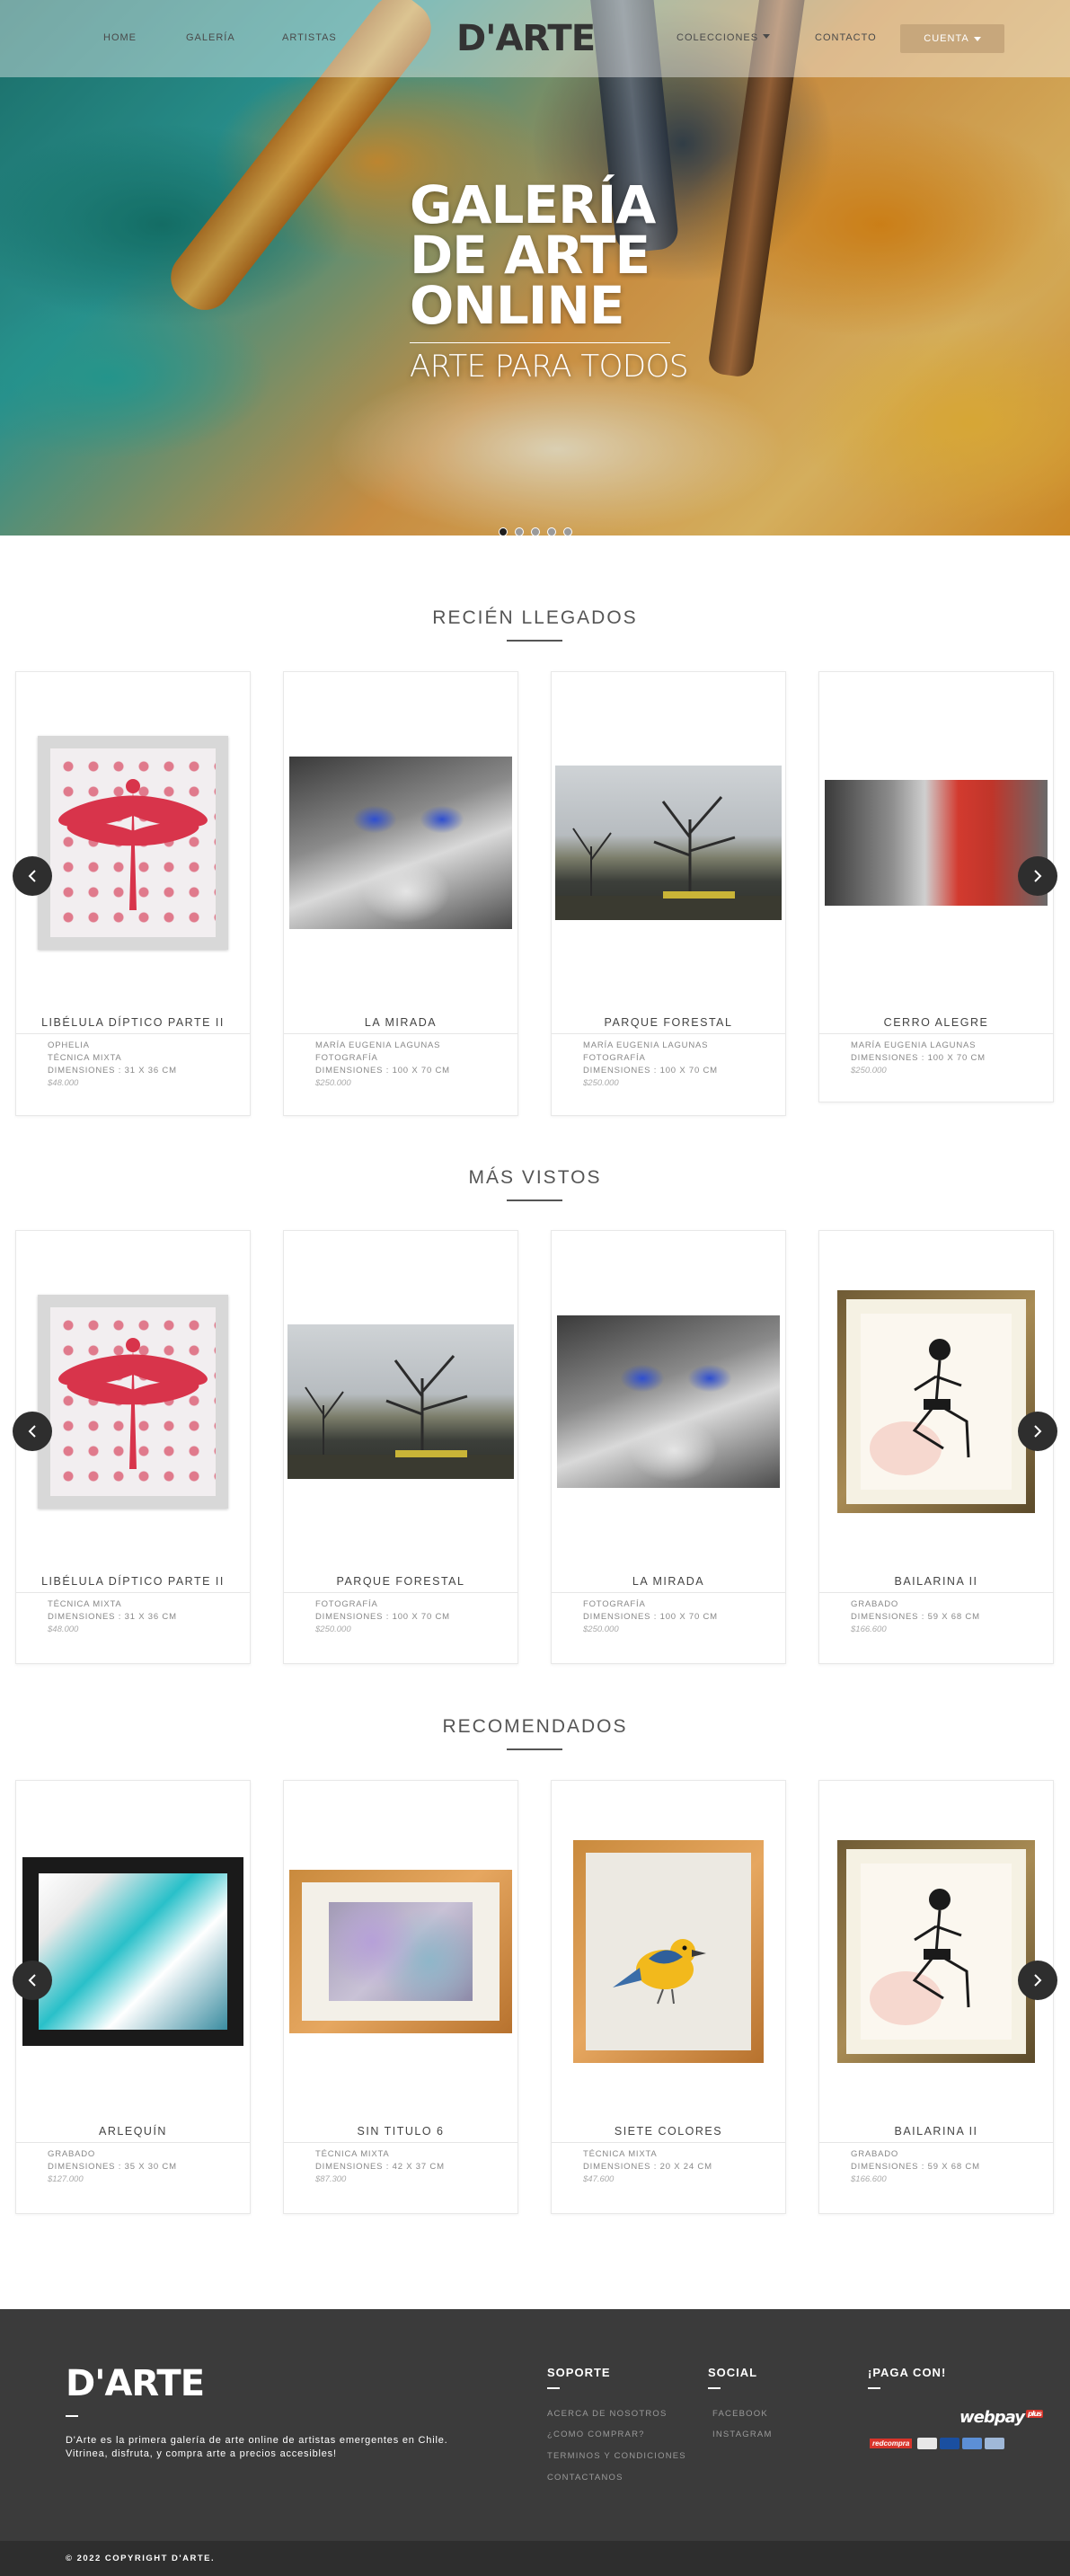  I want to click on footer-link-contactanos: CONTACTANOS, so click(585, 2478).